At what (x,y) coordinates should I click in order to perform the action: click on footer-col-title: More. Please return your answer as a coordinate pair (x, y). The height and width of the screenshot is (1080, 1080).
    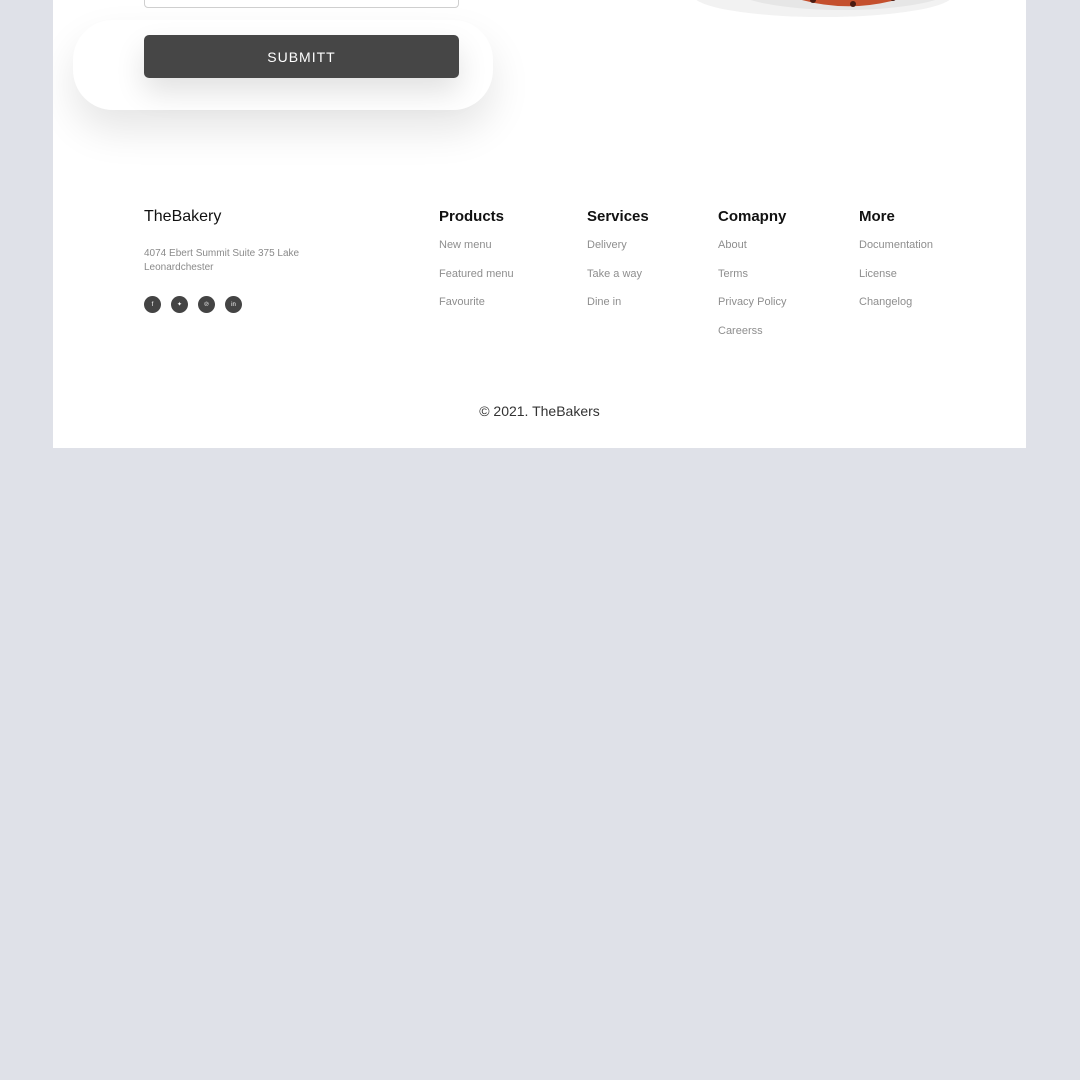
    Looking at the image, I should click on (877, 216).